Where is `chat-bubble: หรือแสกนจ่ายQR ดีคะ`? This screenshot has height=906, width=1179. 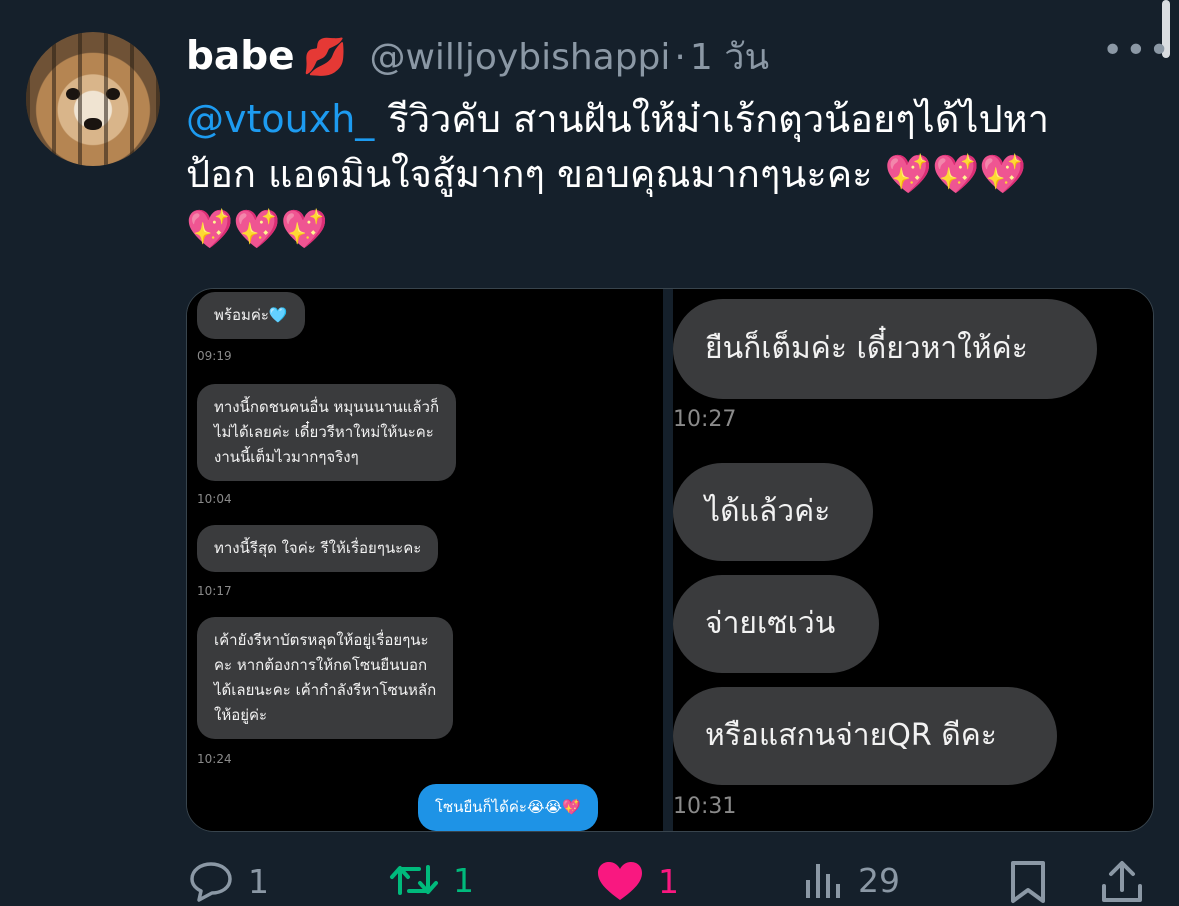 chat-bubble: หรือแสกนจ่ายQR ดีคะ is located at coordinates (865, 736).